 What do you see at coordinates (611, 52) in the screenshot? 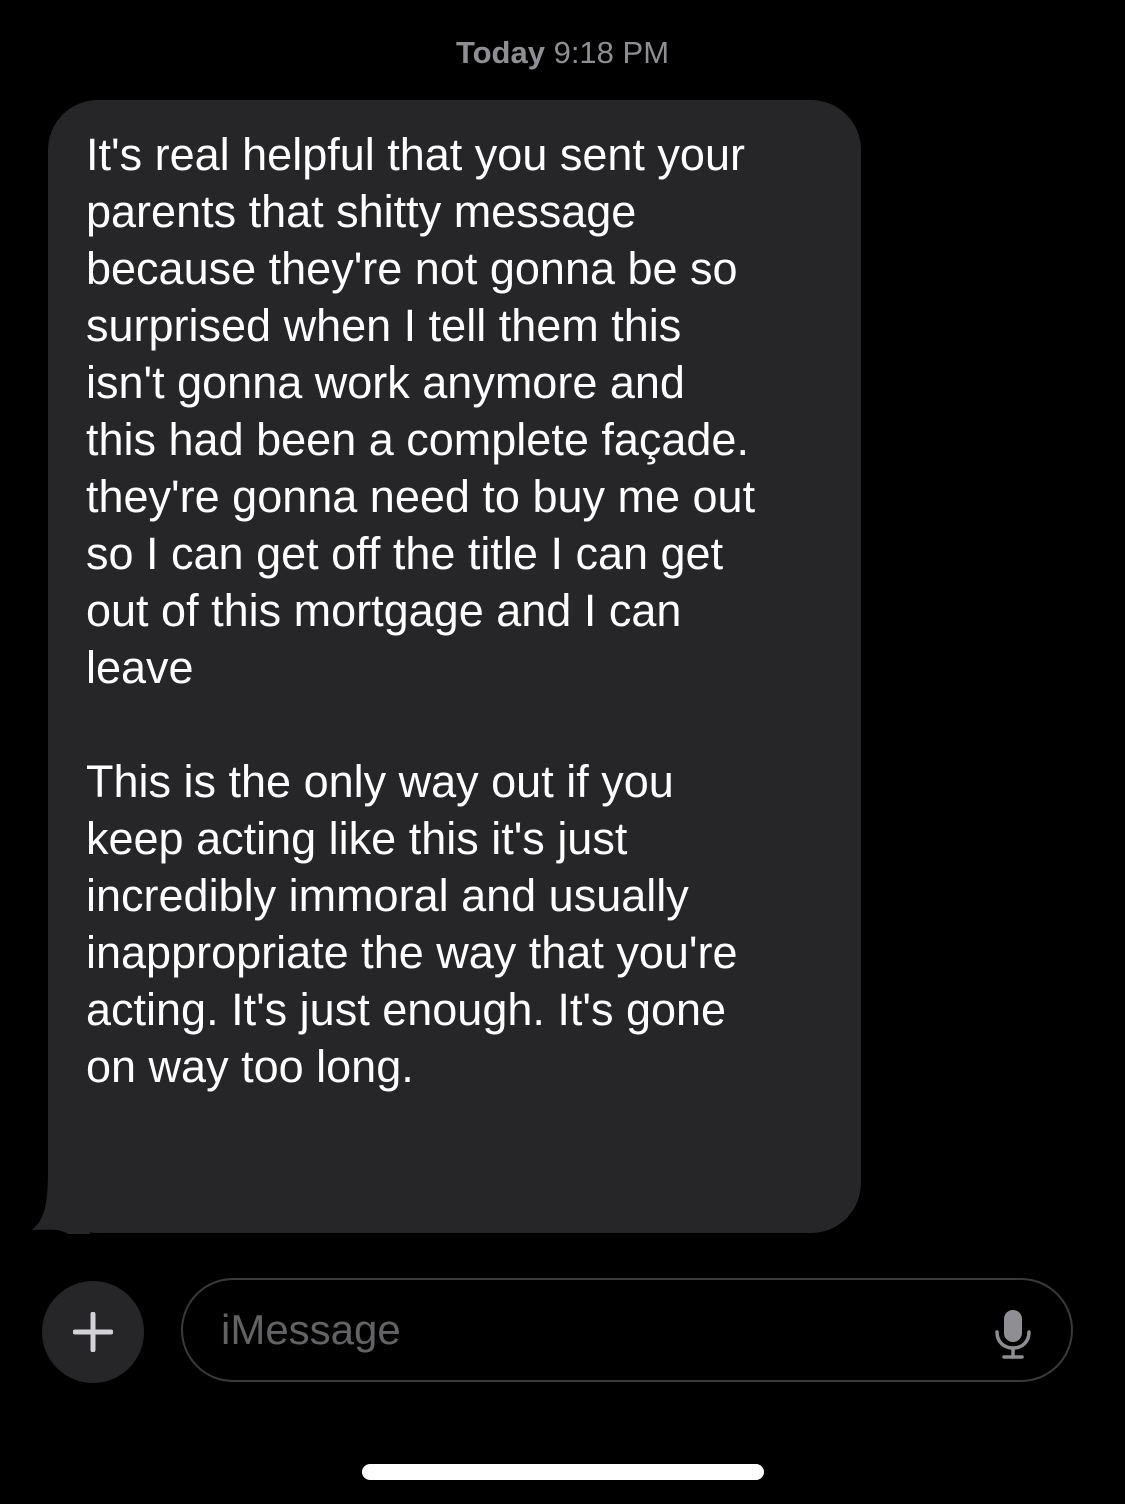
I see `timestamp-time: 9:18 PM` at bounding box center [611, 52].